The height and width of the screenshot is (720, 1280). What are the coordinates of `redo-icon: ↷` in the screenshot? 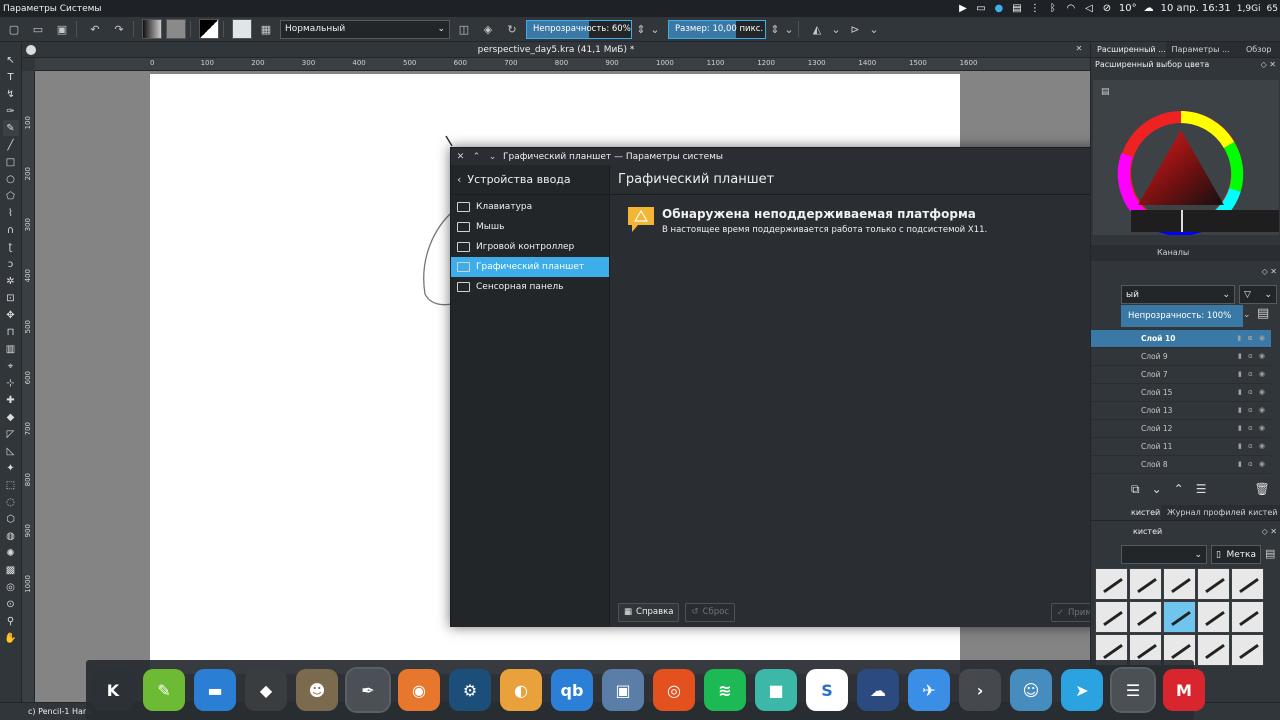 It's located at (119, 29).